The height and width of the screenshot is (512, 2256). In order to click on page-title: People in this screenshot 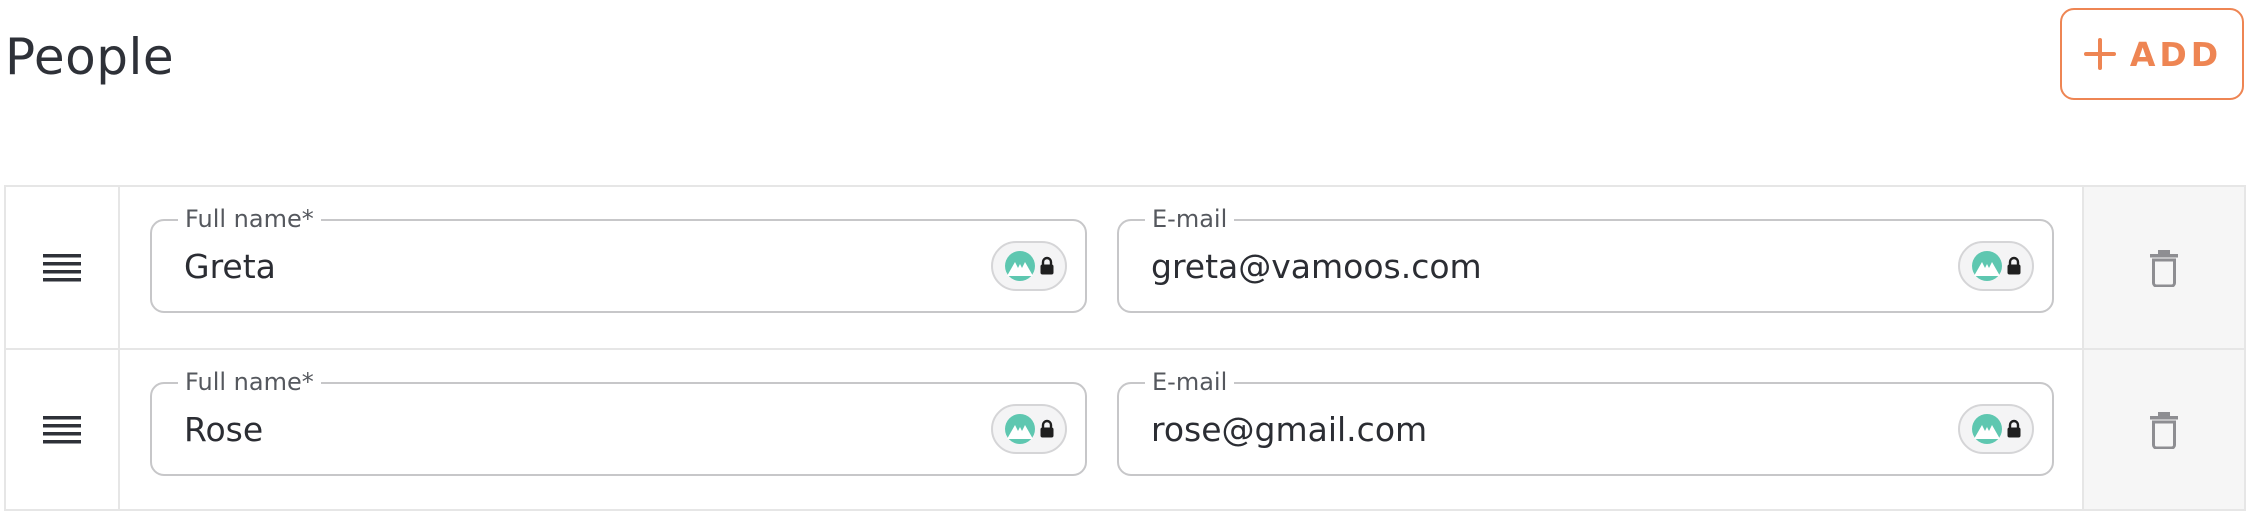, I will do `click(90, 57)`.